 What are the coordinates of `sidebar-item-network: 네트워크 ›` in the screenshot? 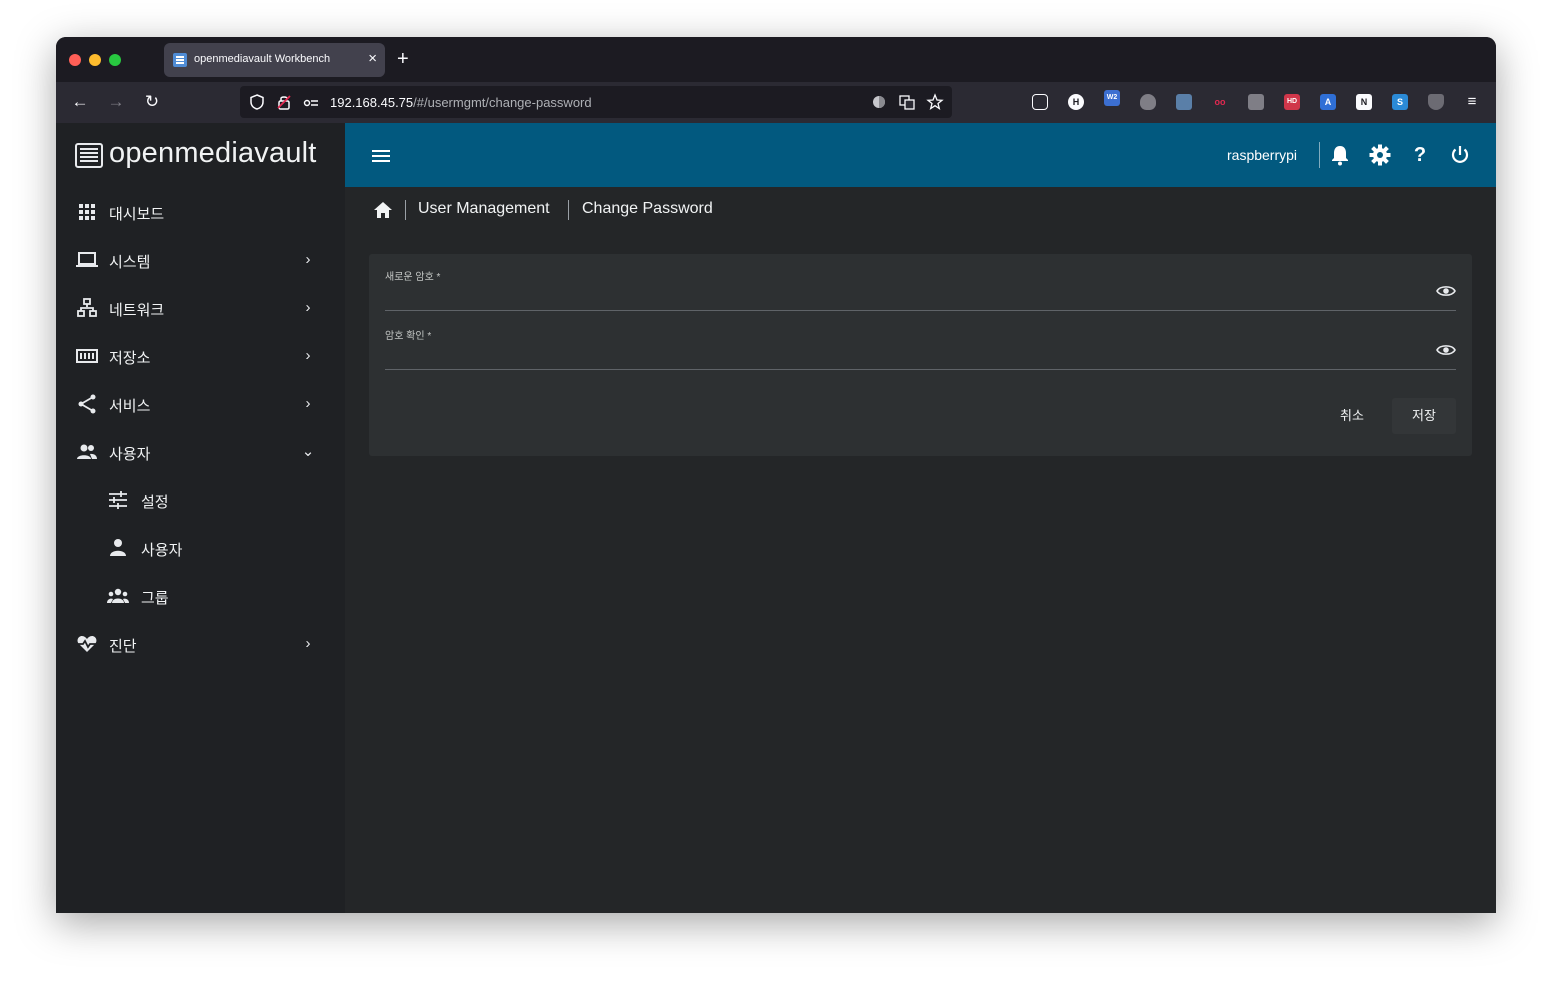 It's located at (200, 308).